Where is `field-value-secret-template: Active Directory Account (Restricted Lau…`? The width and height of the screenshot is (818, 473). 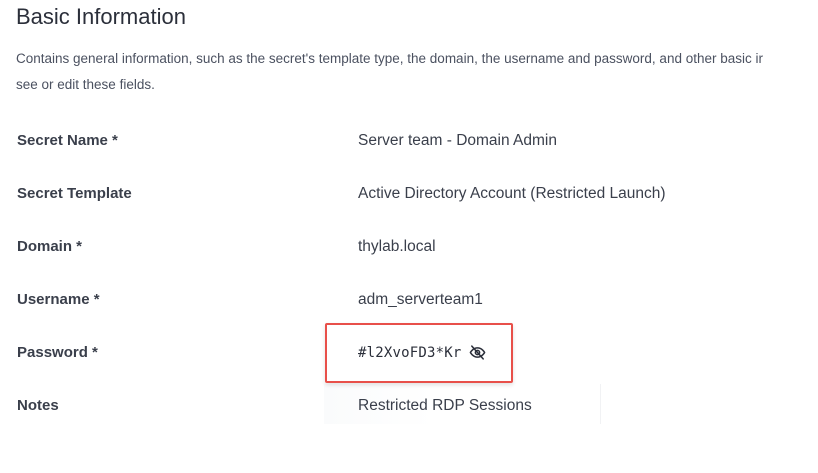 field-value-secret-template: Active Directory Account (Restricted Lau… is located at coordinates (512, 193).